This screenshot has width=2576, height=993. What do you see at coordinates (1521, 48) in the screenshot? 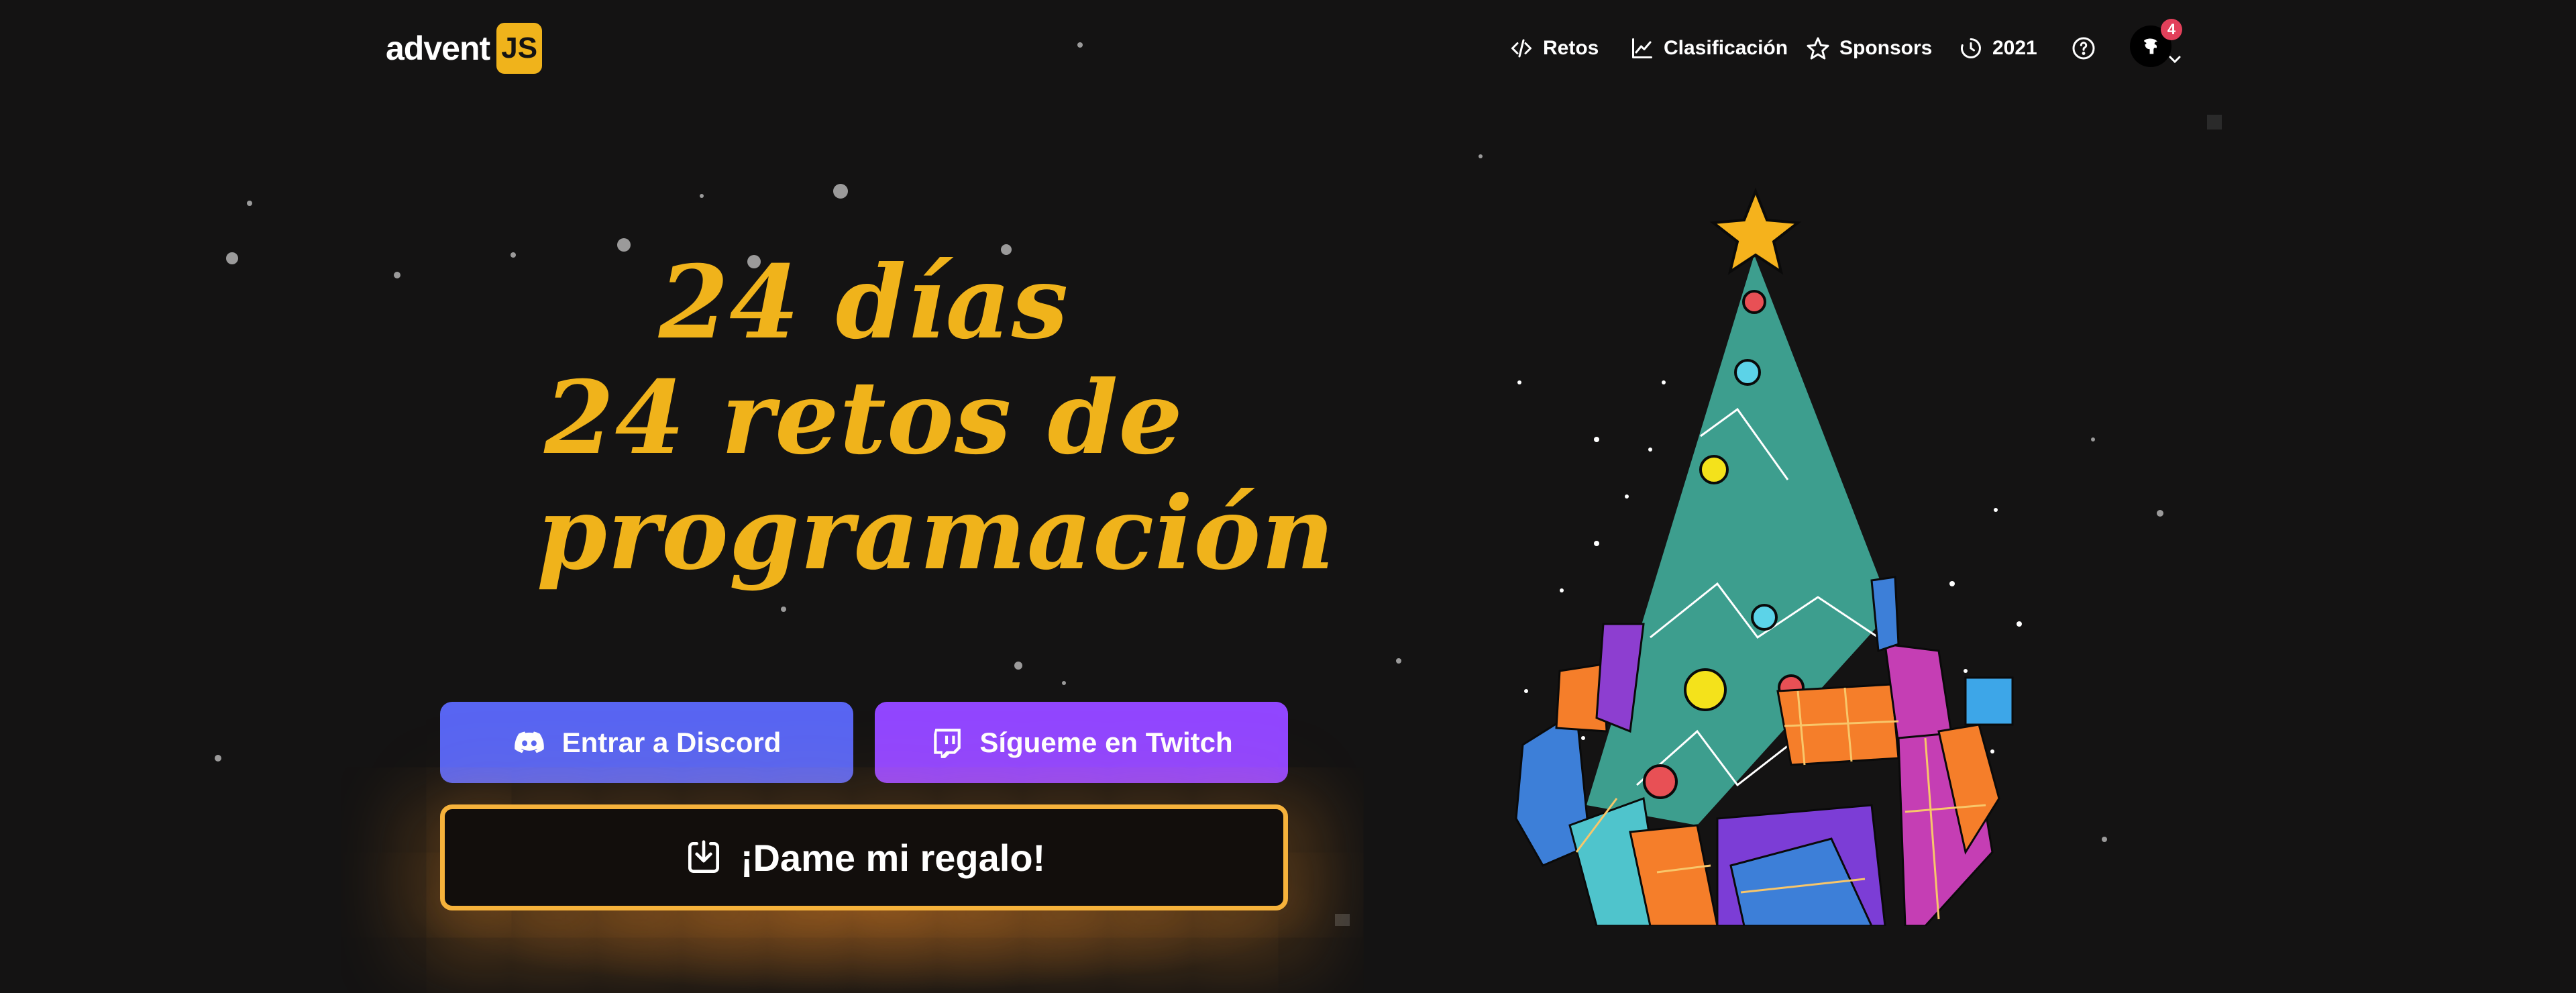
I see `code-icon` at bounding box center [1521, 48].